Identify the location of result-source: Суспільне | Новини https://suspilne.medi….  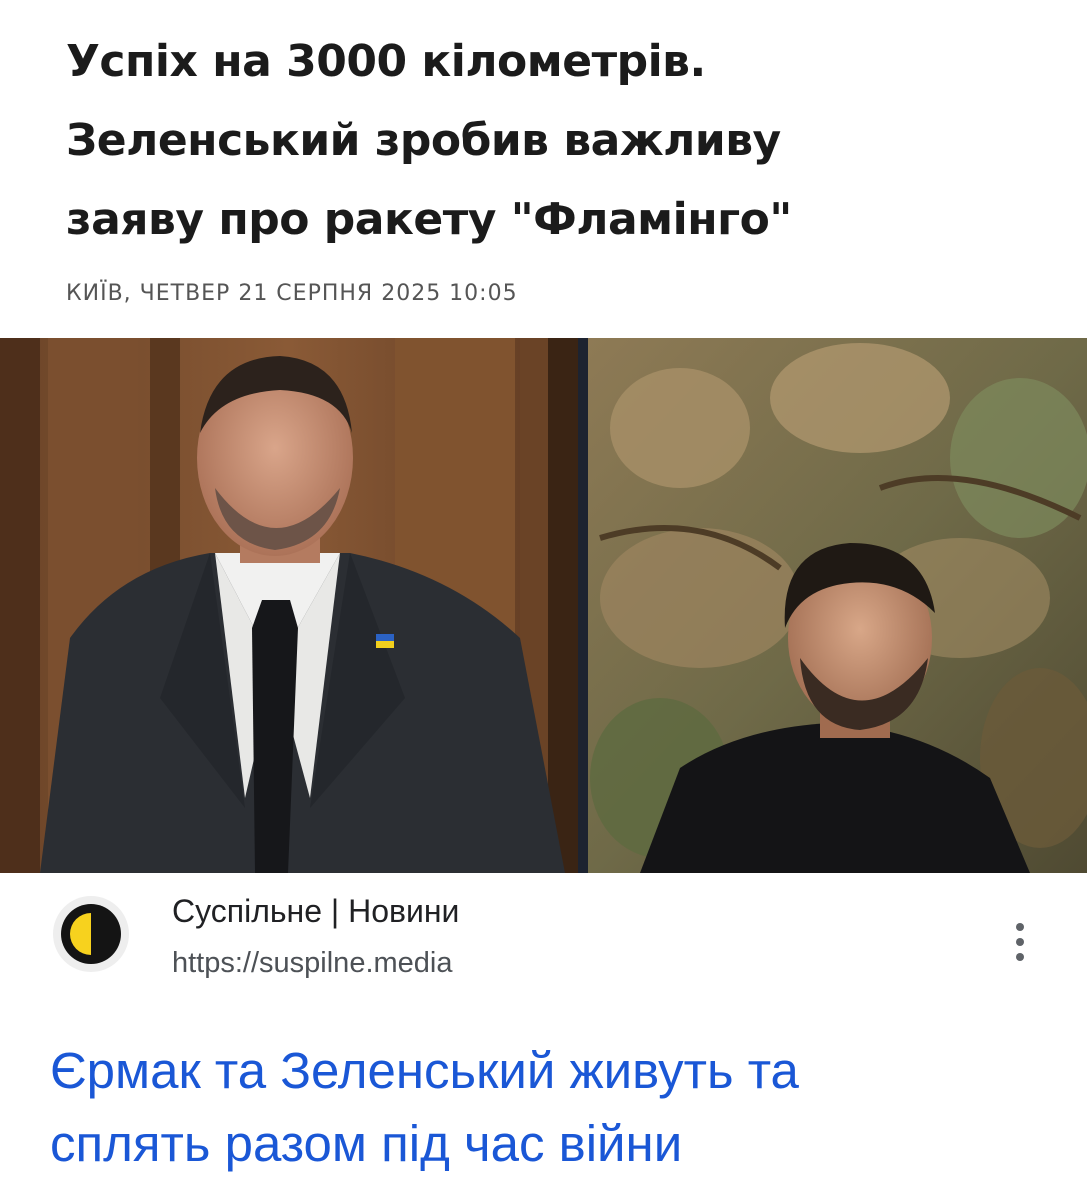
(543, 948).